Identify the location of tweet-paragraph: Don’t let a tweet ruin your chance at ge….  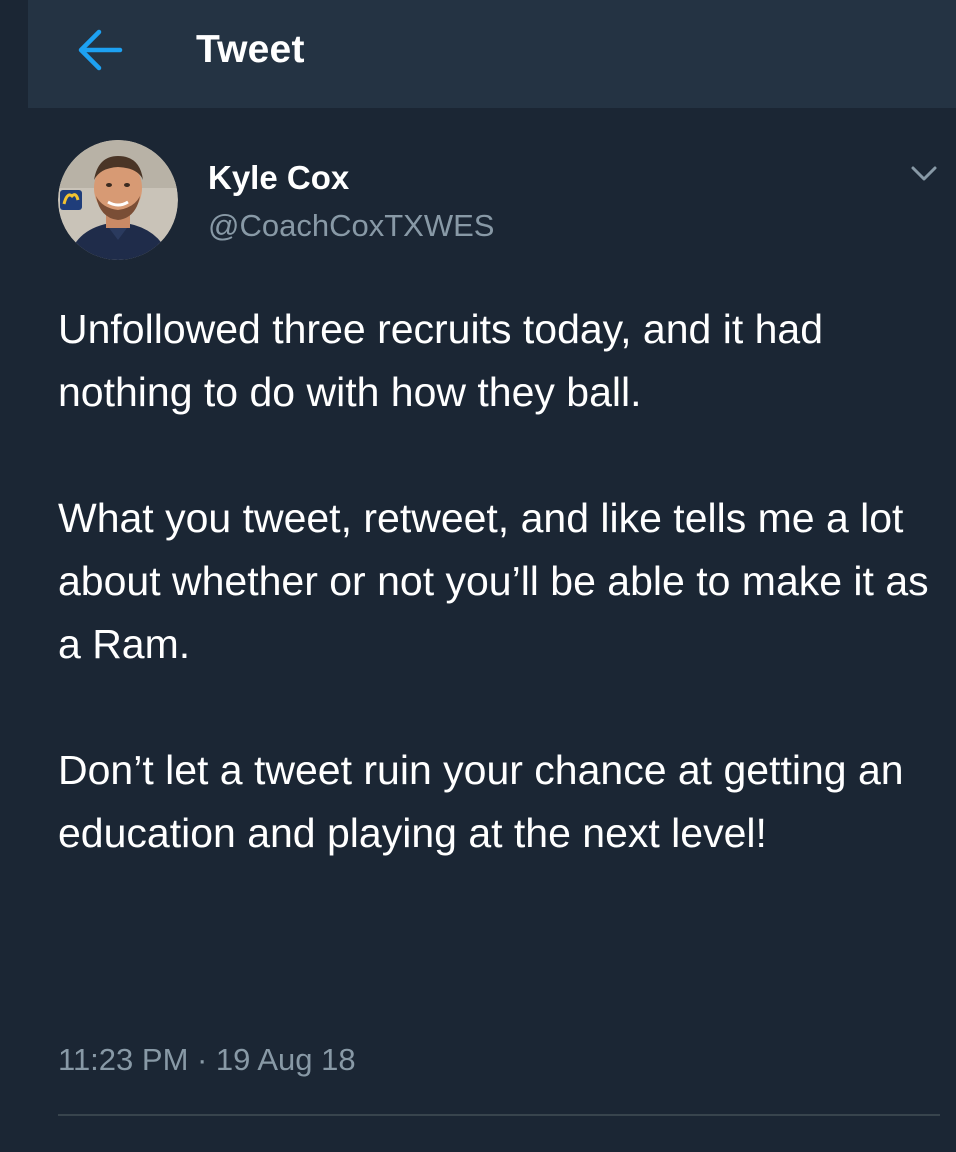
(481, 801).